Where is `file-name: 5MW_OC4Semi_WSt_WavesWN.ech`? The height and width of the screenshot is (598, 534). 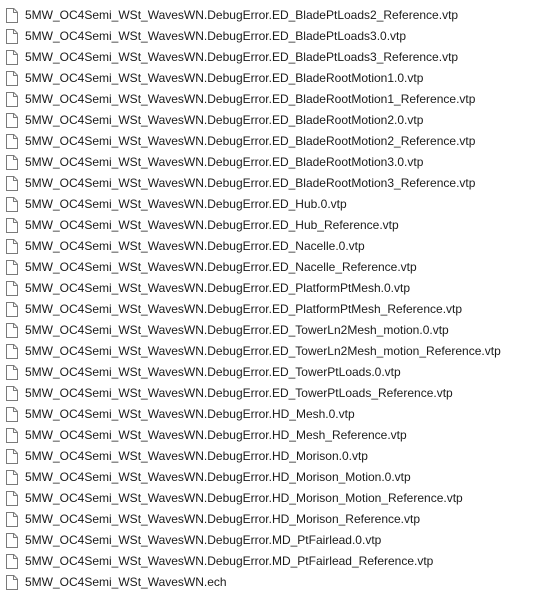 file-name: 5MW_OC4Semi_WSt_WavesWN.ech is located at coordinates (126, 582).